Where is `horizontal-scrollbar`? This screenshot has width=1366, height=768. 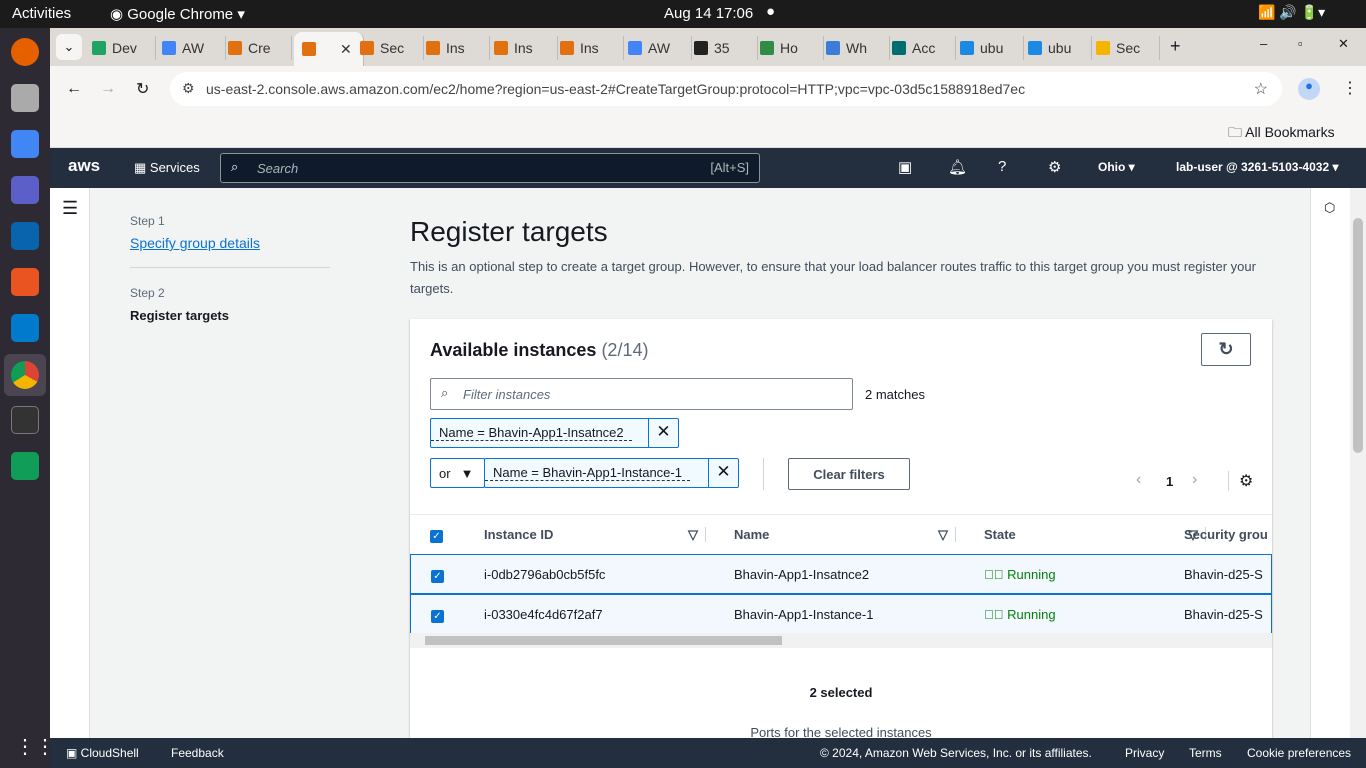
horizontal-scrollbar is located at coordinates (841, 640).